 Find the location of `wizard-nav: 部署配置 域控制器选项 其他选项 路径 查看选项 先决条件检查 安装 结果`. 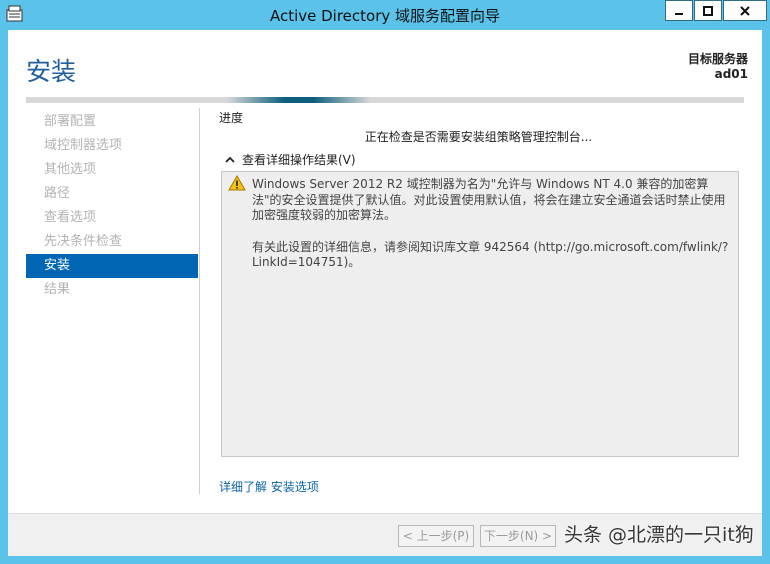

wizard-nav: 部署配置 域控制器选项 其他选项 路径 查看选项 先决条件检查 安装 结果 is located at coordinates (112, 206).